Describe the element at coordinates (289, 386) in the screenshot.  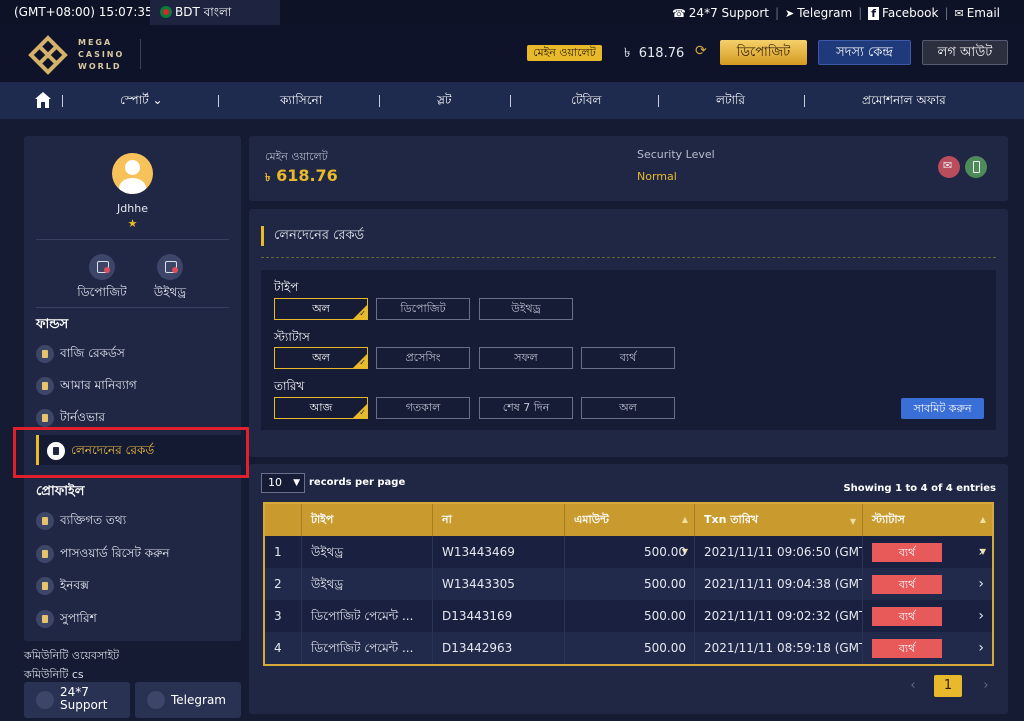
I see `date-label: তারিখ` at that location.